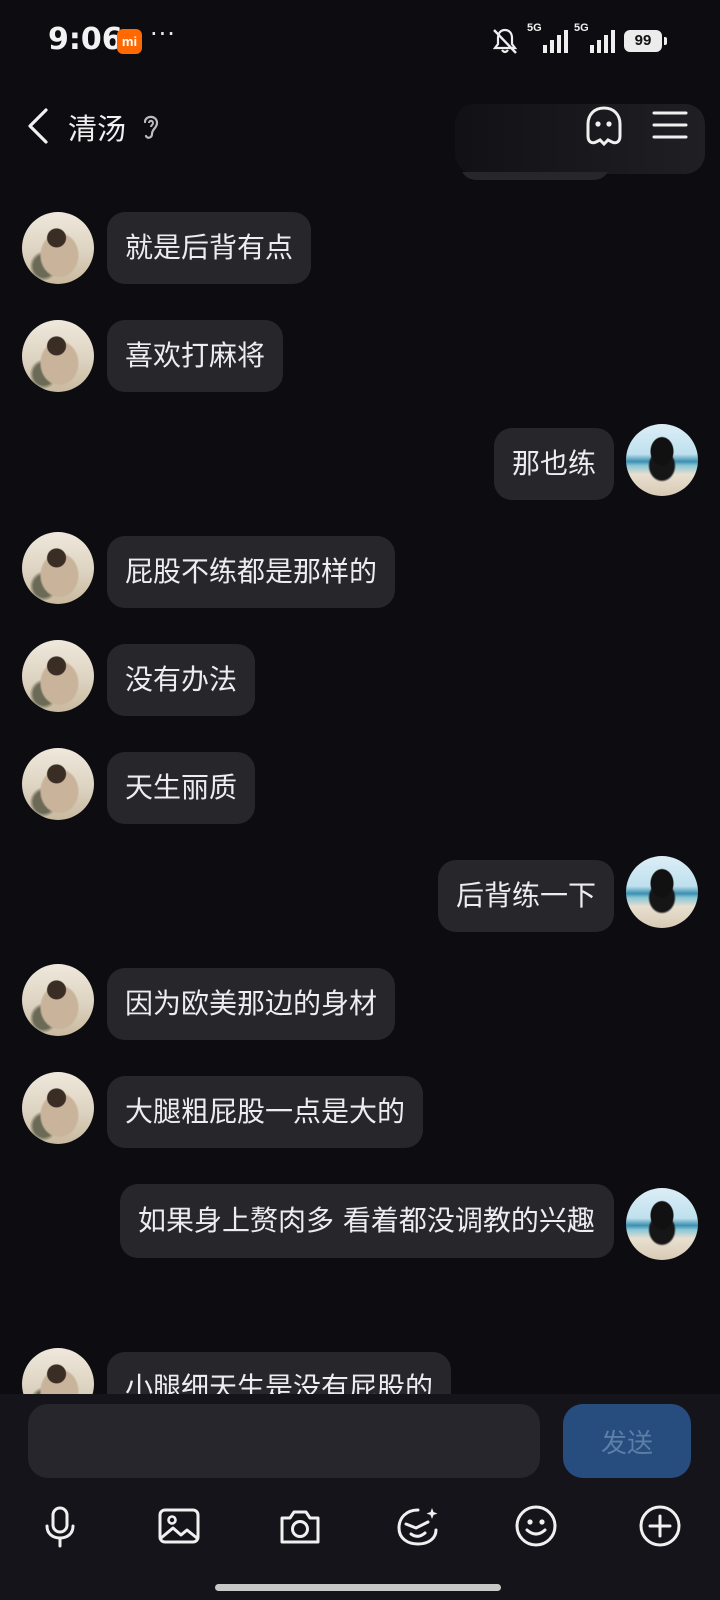  What do you see at coordinates (181, 788) in the screenshot?
I see `message-bubble: 天生丽质` at bounding box center [181, 788].